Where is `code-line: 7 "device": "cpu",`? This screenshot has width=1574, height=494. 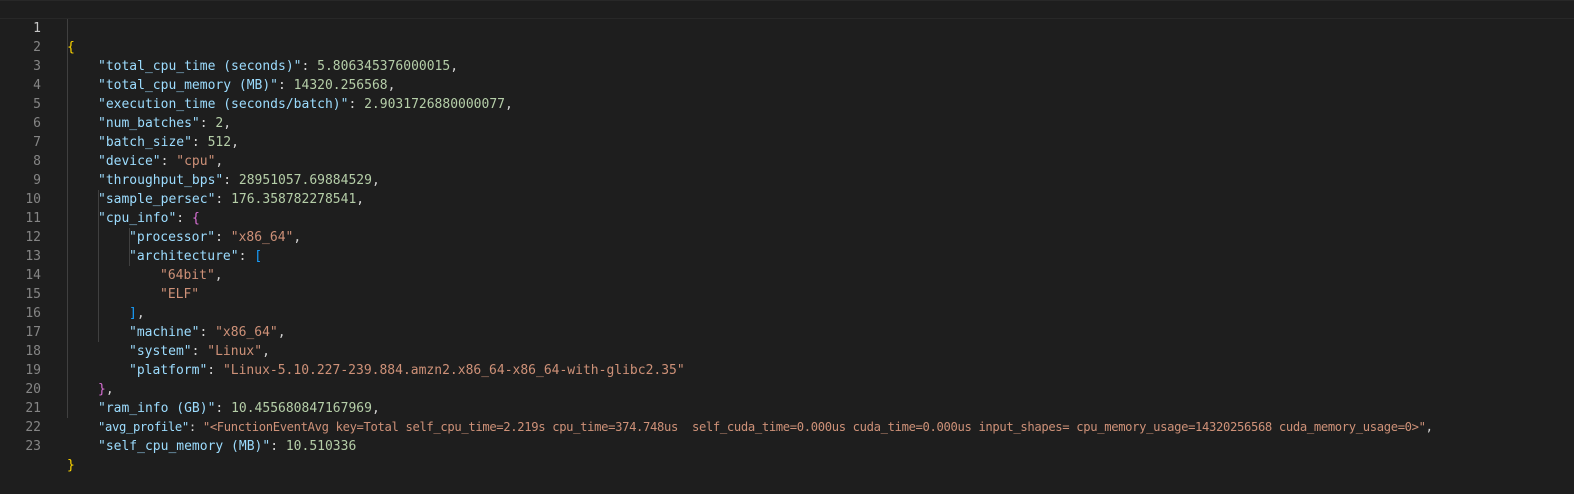 code-line: 7 "device": "cpu", is located at coordinates (787, 141).